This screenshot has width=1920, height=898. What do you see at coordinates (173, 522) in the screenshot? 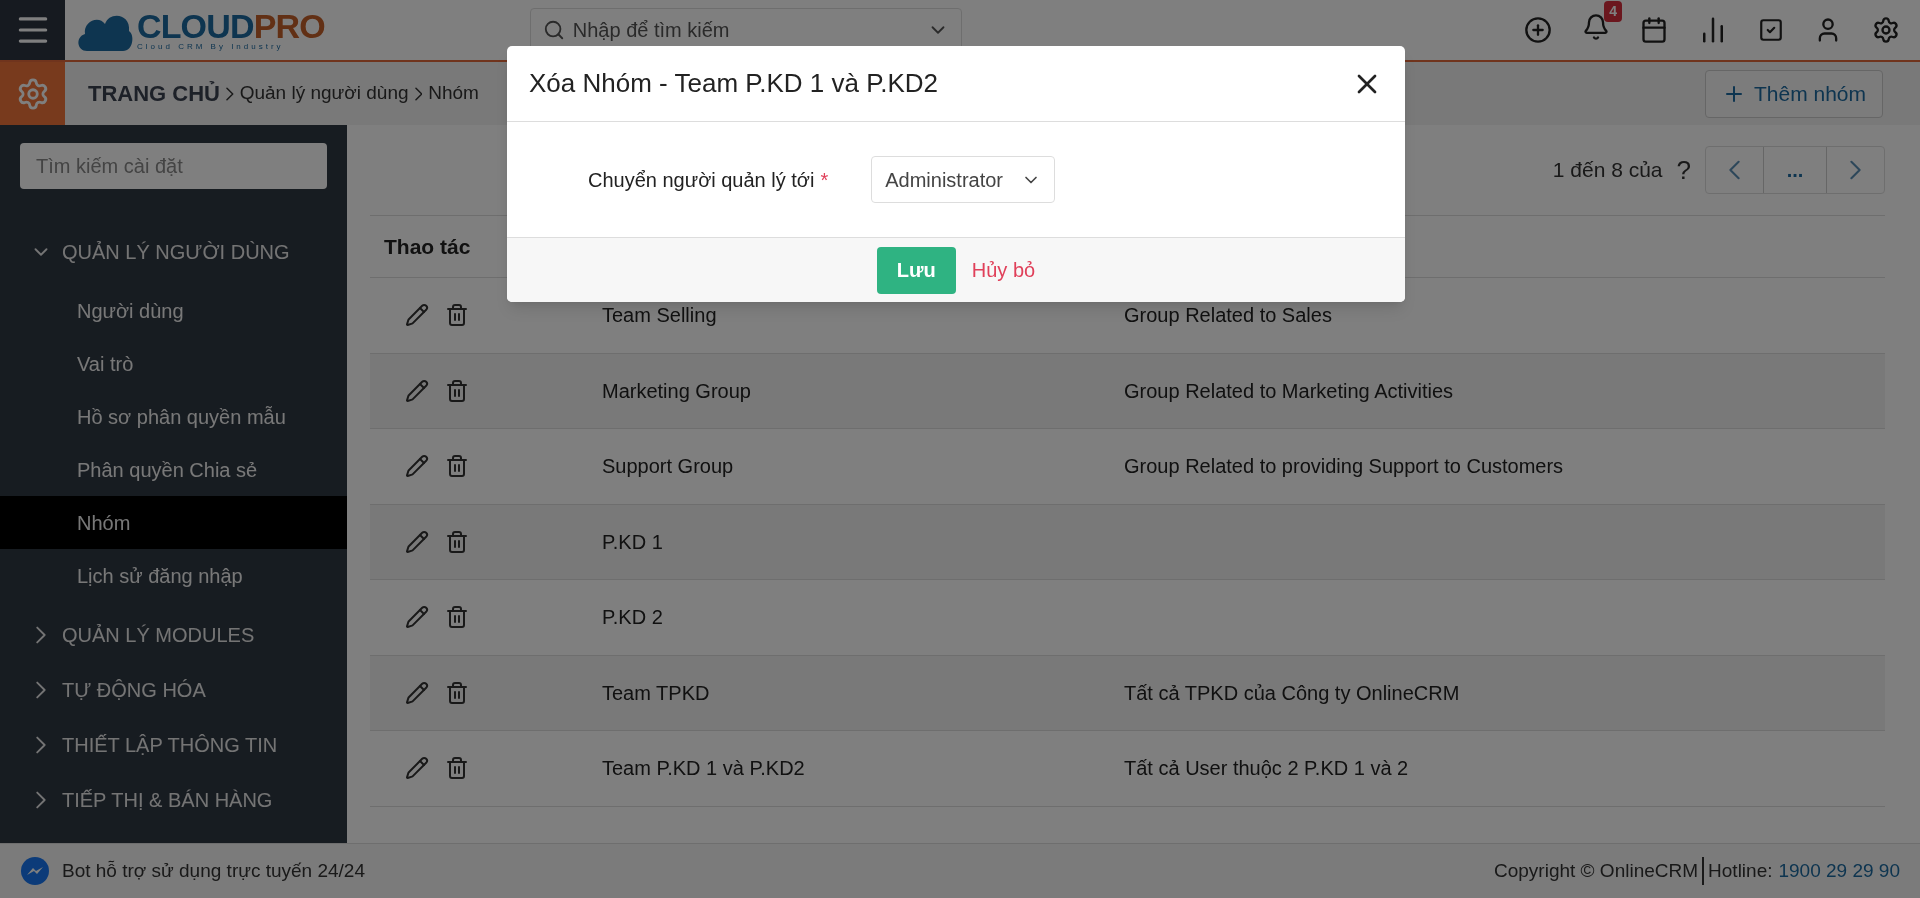
I see `sidebar-item: Nhóm` at bounding box center [173, 522].